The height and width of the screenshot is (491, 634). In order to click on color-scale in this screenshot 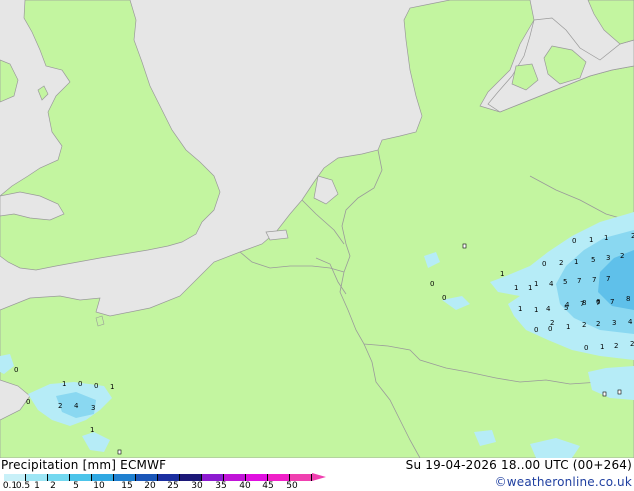, I will do `click(165, 477)`.